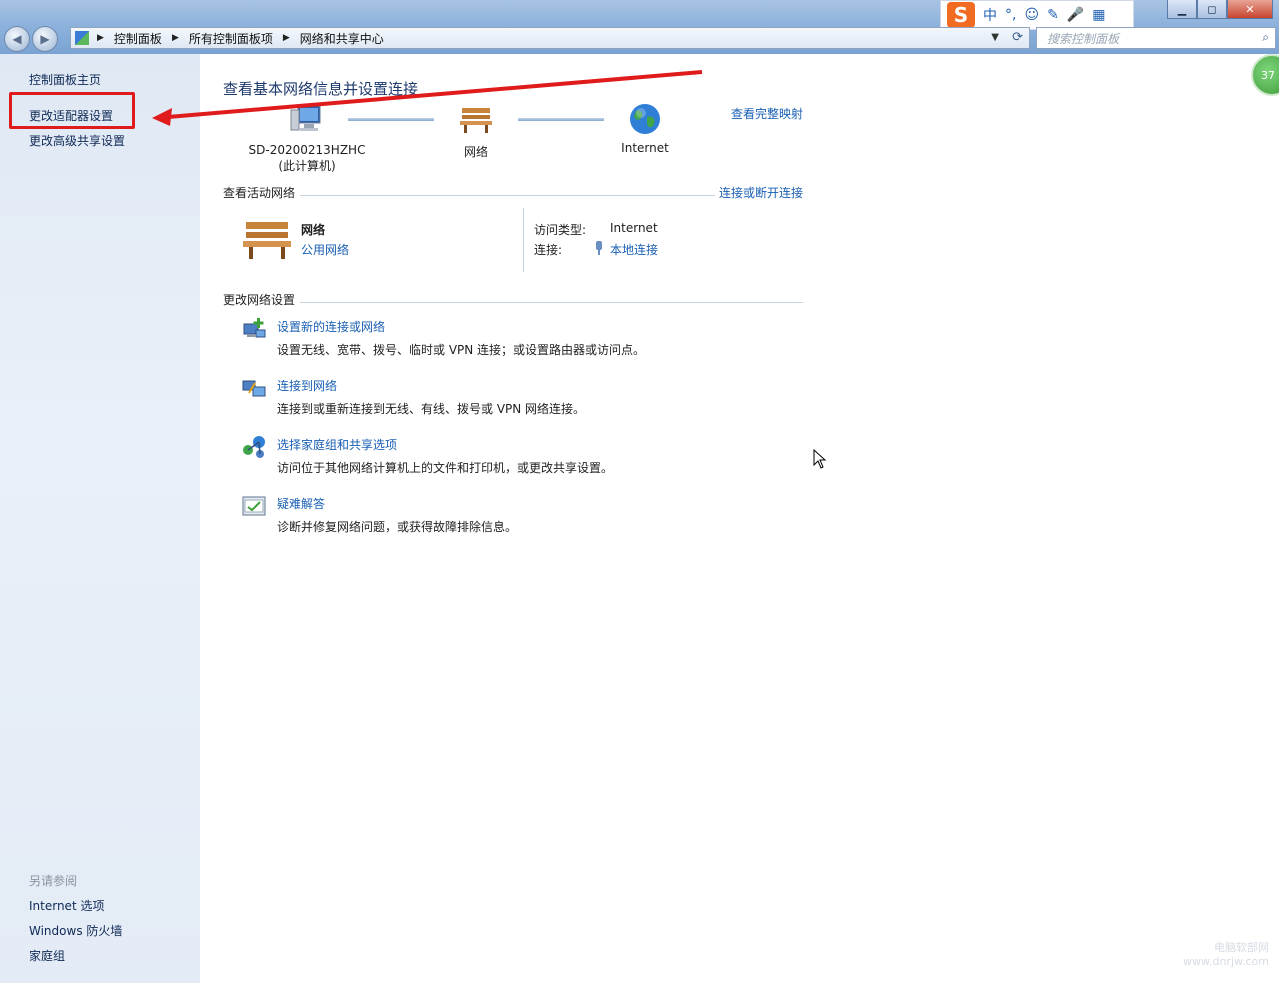 Image resolution: width=1279 pixels, height=983 pixels. What do you see at coordinates (523, 240) in the screenshot?
I see `vertical-divider` at bounding box center [523, 240].